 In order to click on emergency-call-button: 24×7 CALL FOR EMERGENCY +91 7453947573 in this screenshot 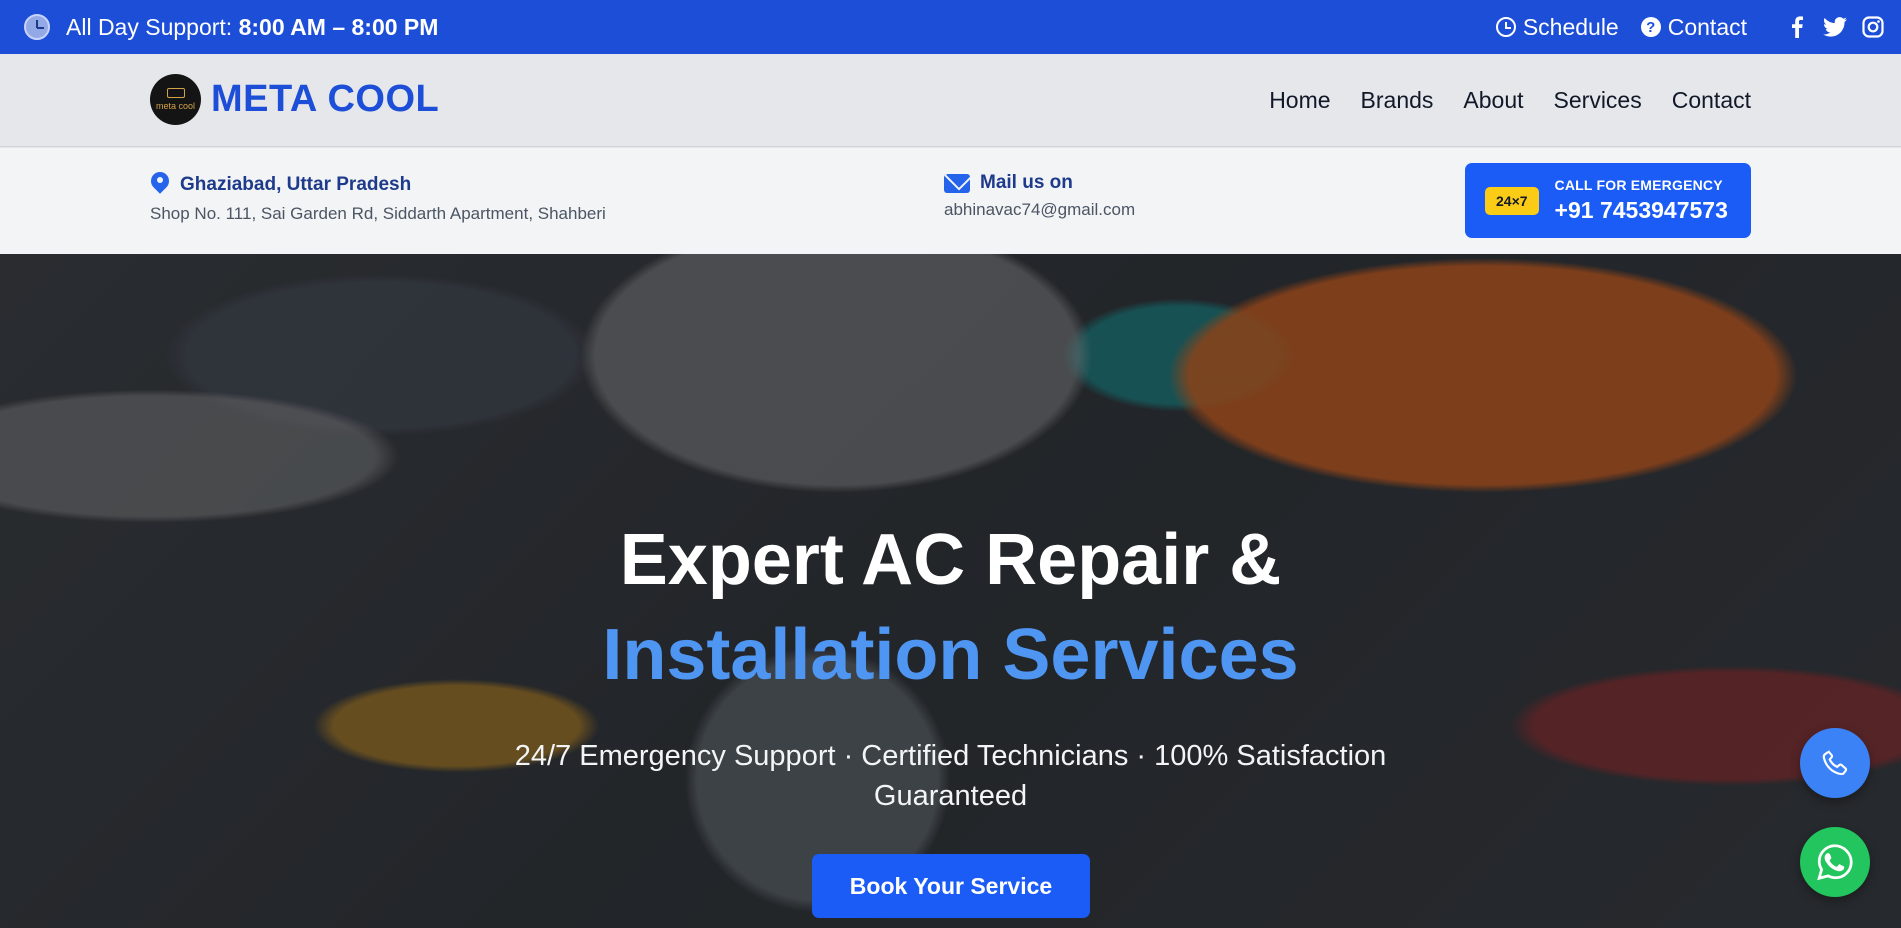, I will do `click(1608, 200)`.